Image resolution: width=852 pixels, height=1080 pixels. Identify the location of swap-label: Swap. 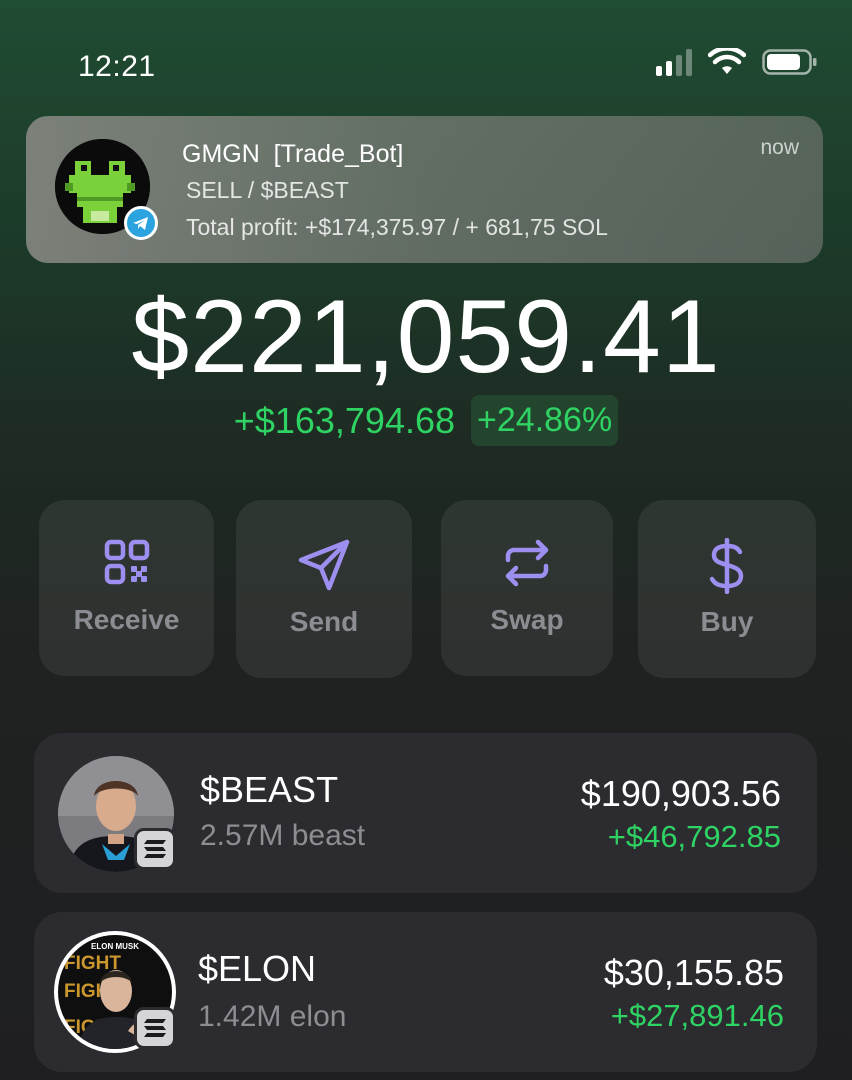
(527, 619).